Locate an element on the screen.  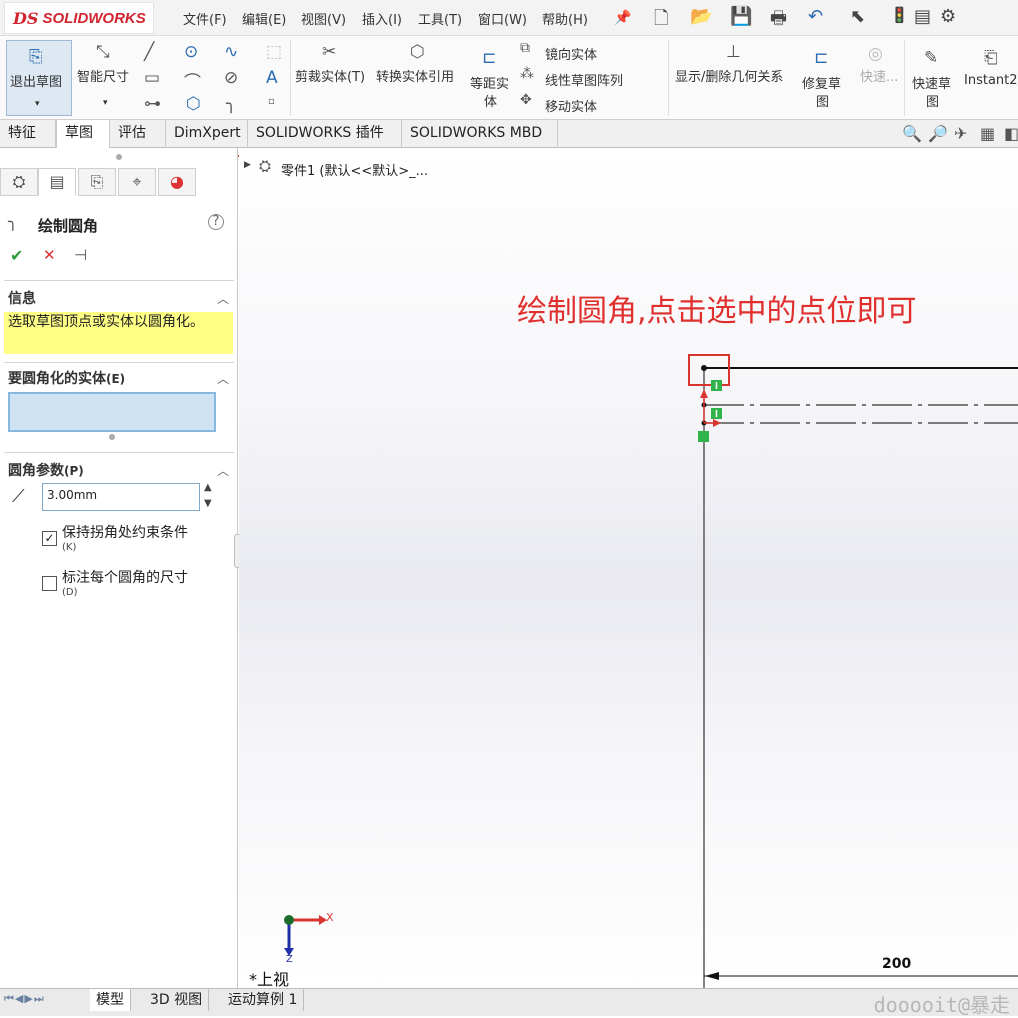
menu-tools: 工具(T) is located at coordinates (440, 18).